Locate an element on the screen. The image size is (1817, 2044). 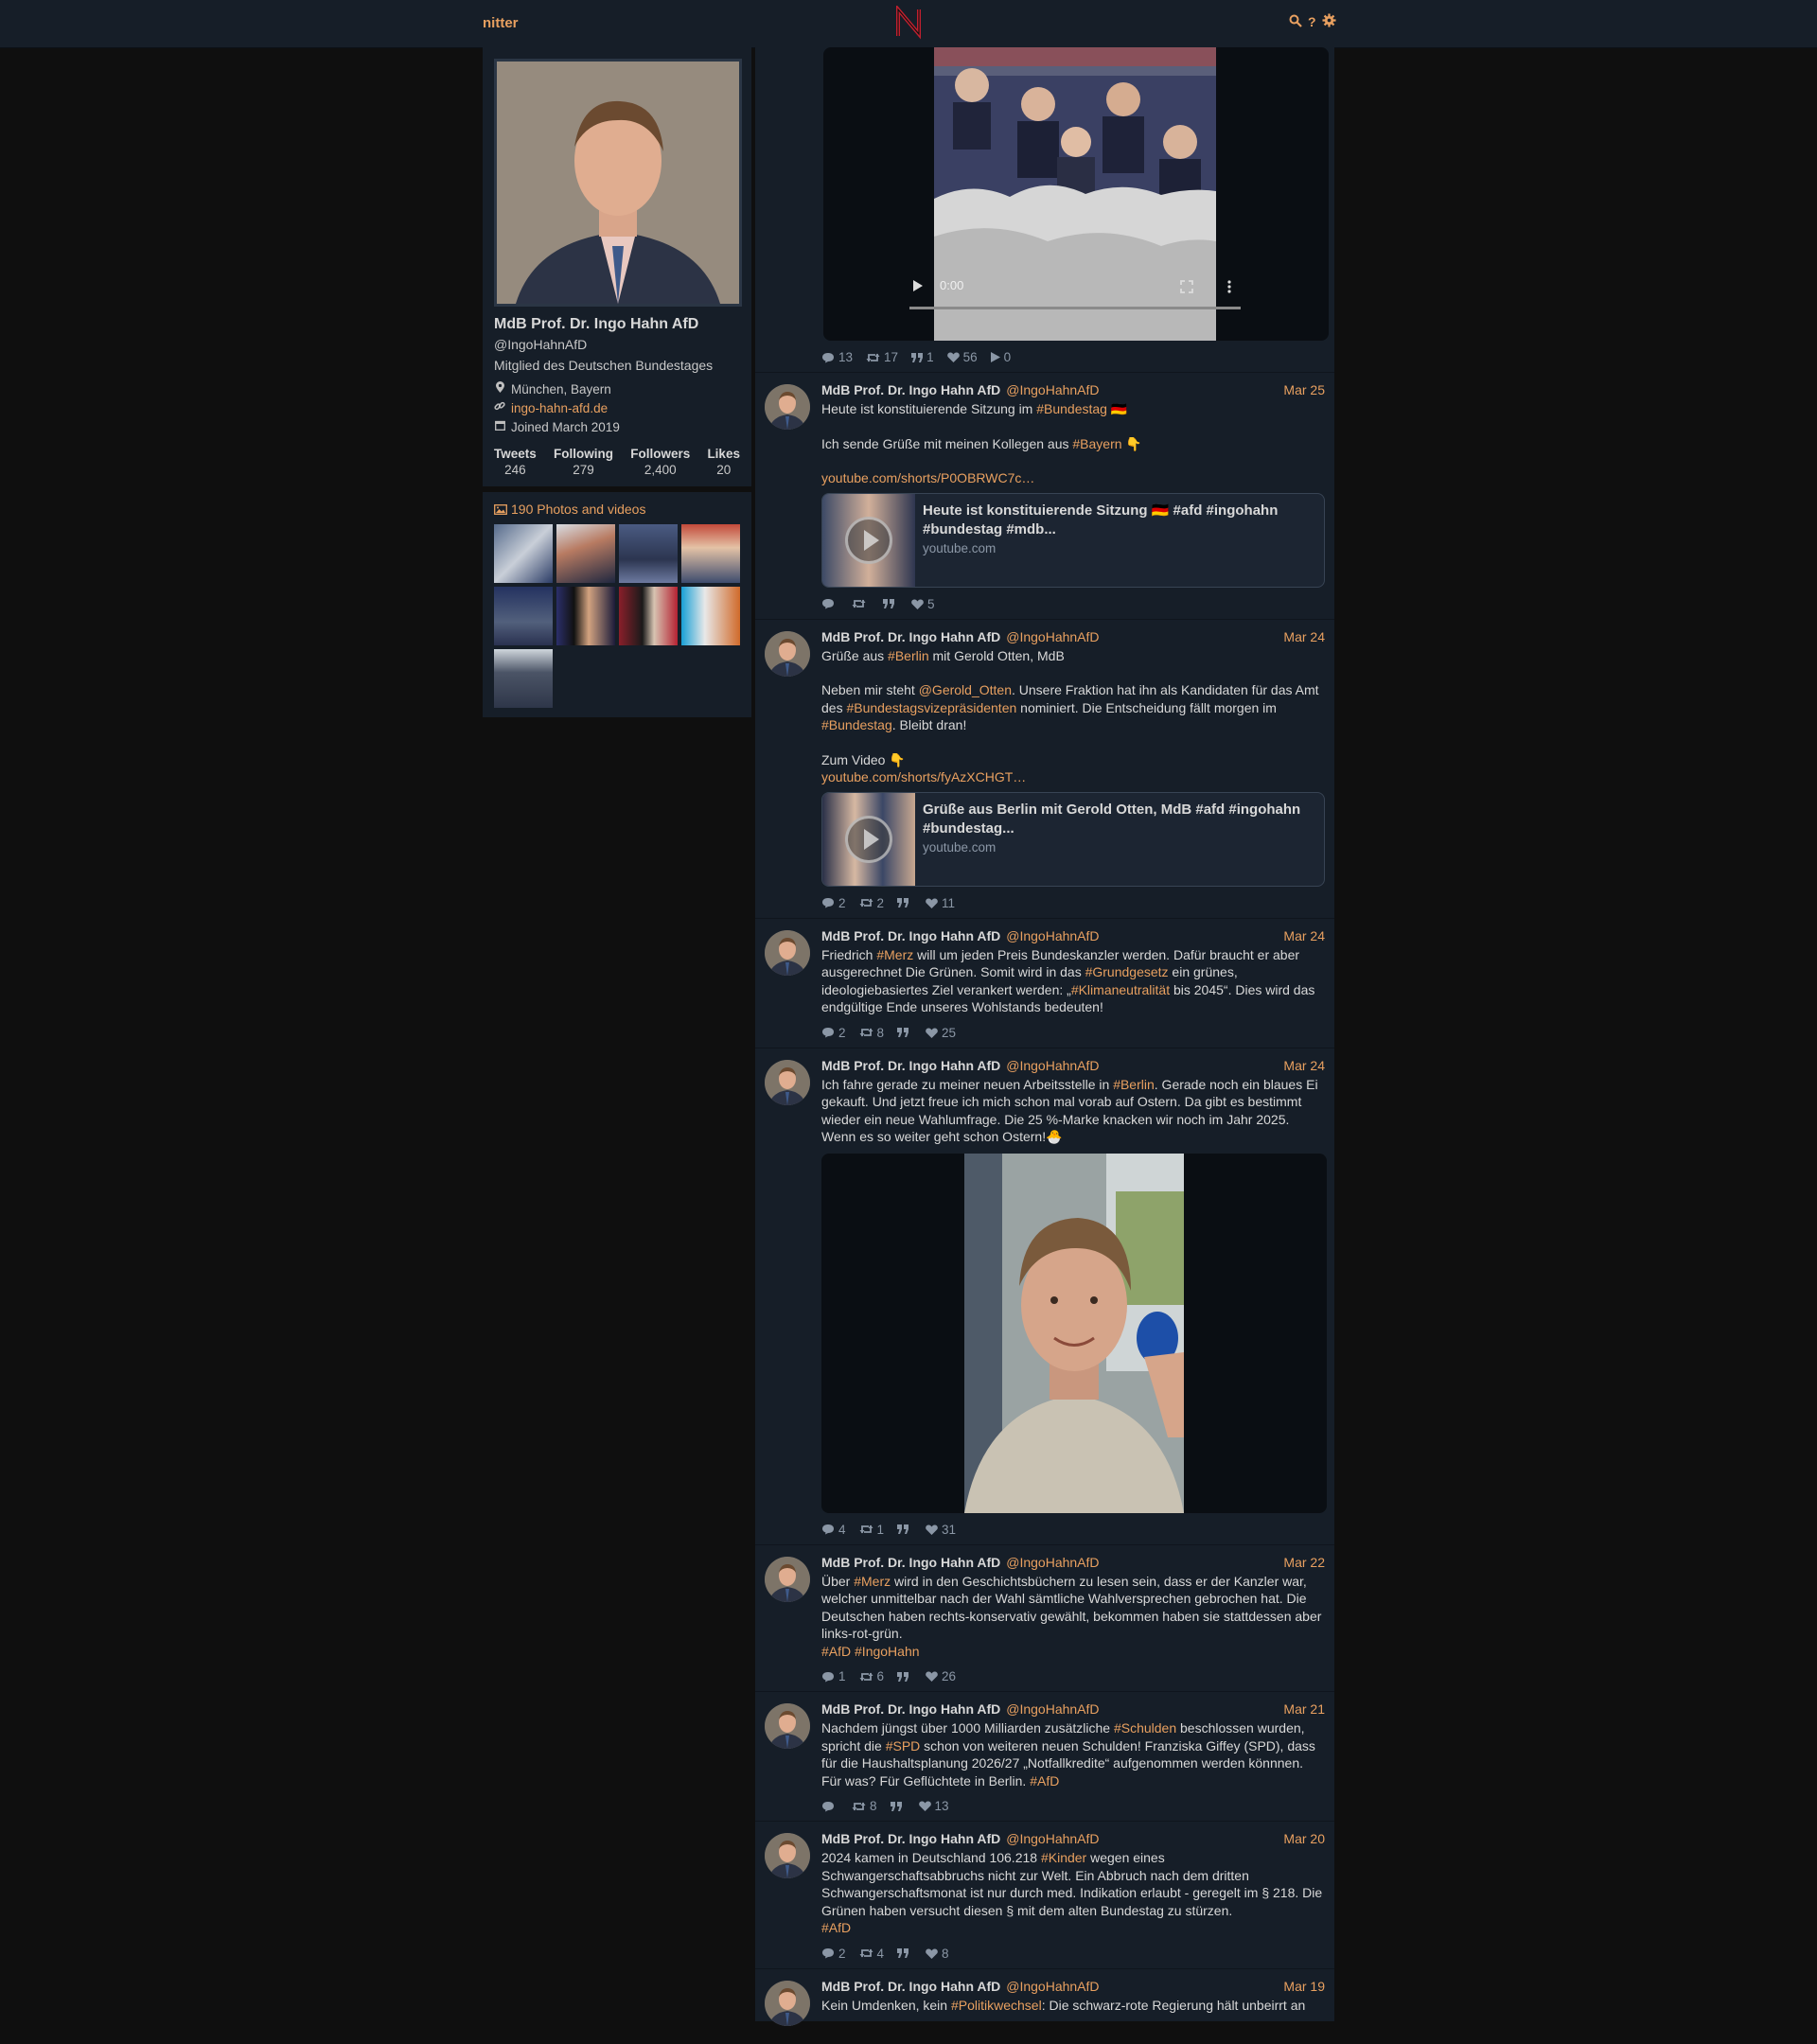
retweet-count is located at coordinates (861, 604).